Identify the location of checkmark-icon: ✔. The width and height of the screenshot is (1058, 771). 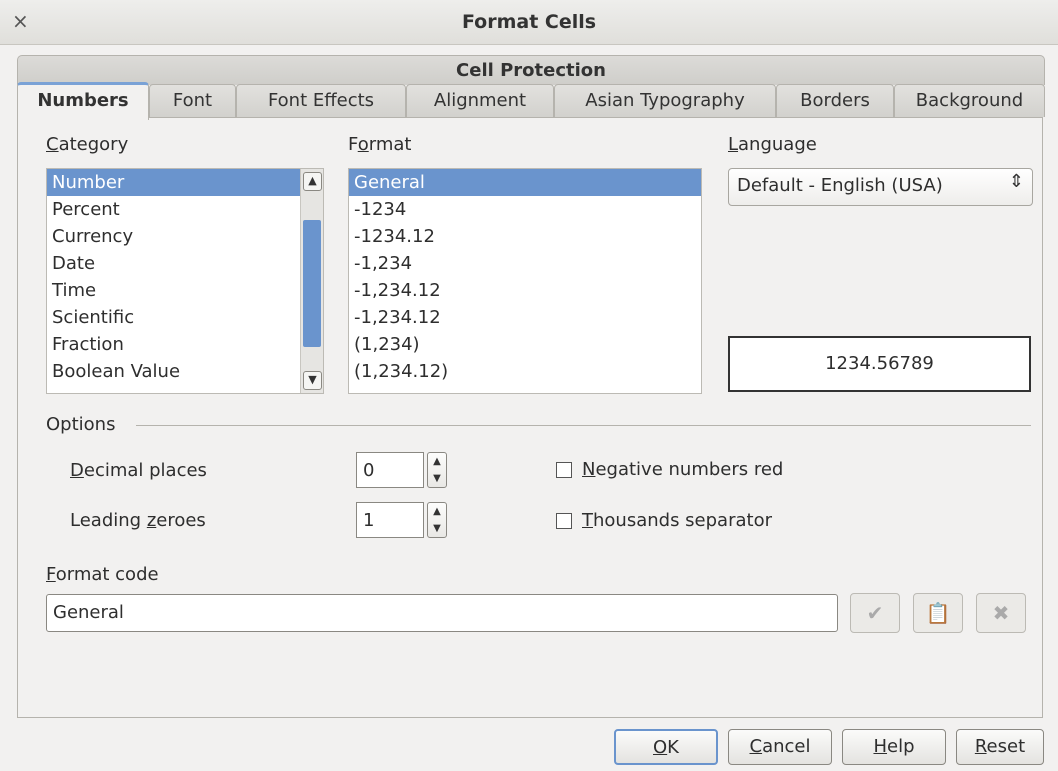
(875, 613).